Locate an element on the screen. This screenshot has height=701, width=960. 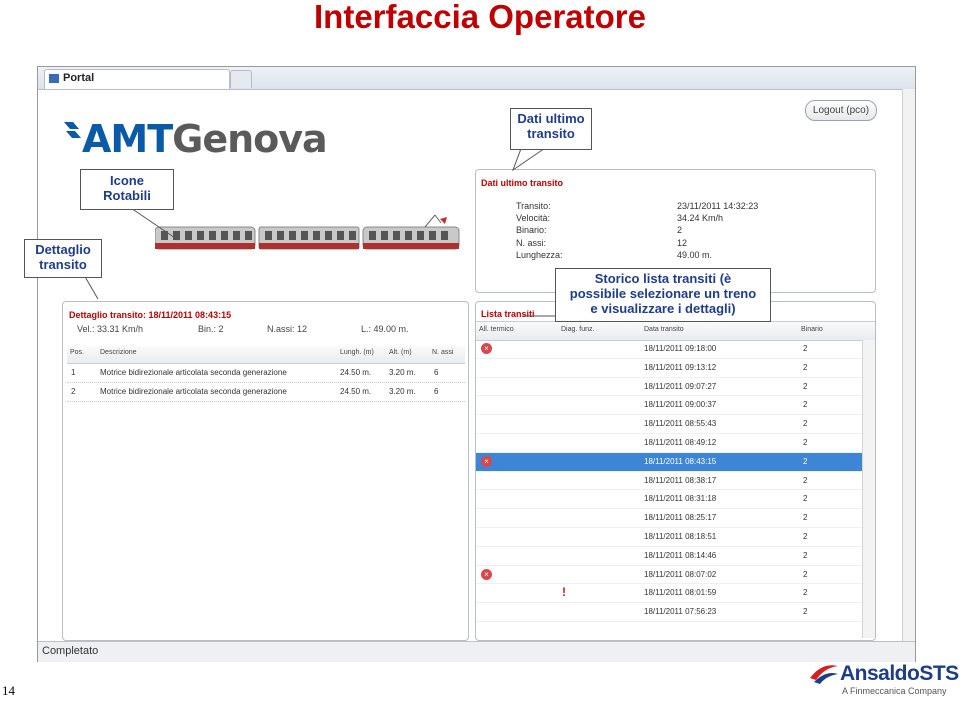
page-number: 14 is located at coordinates (8, 690).